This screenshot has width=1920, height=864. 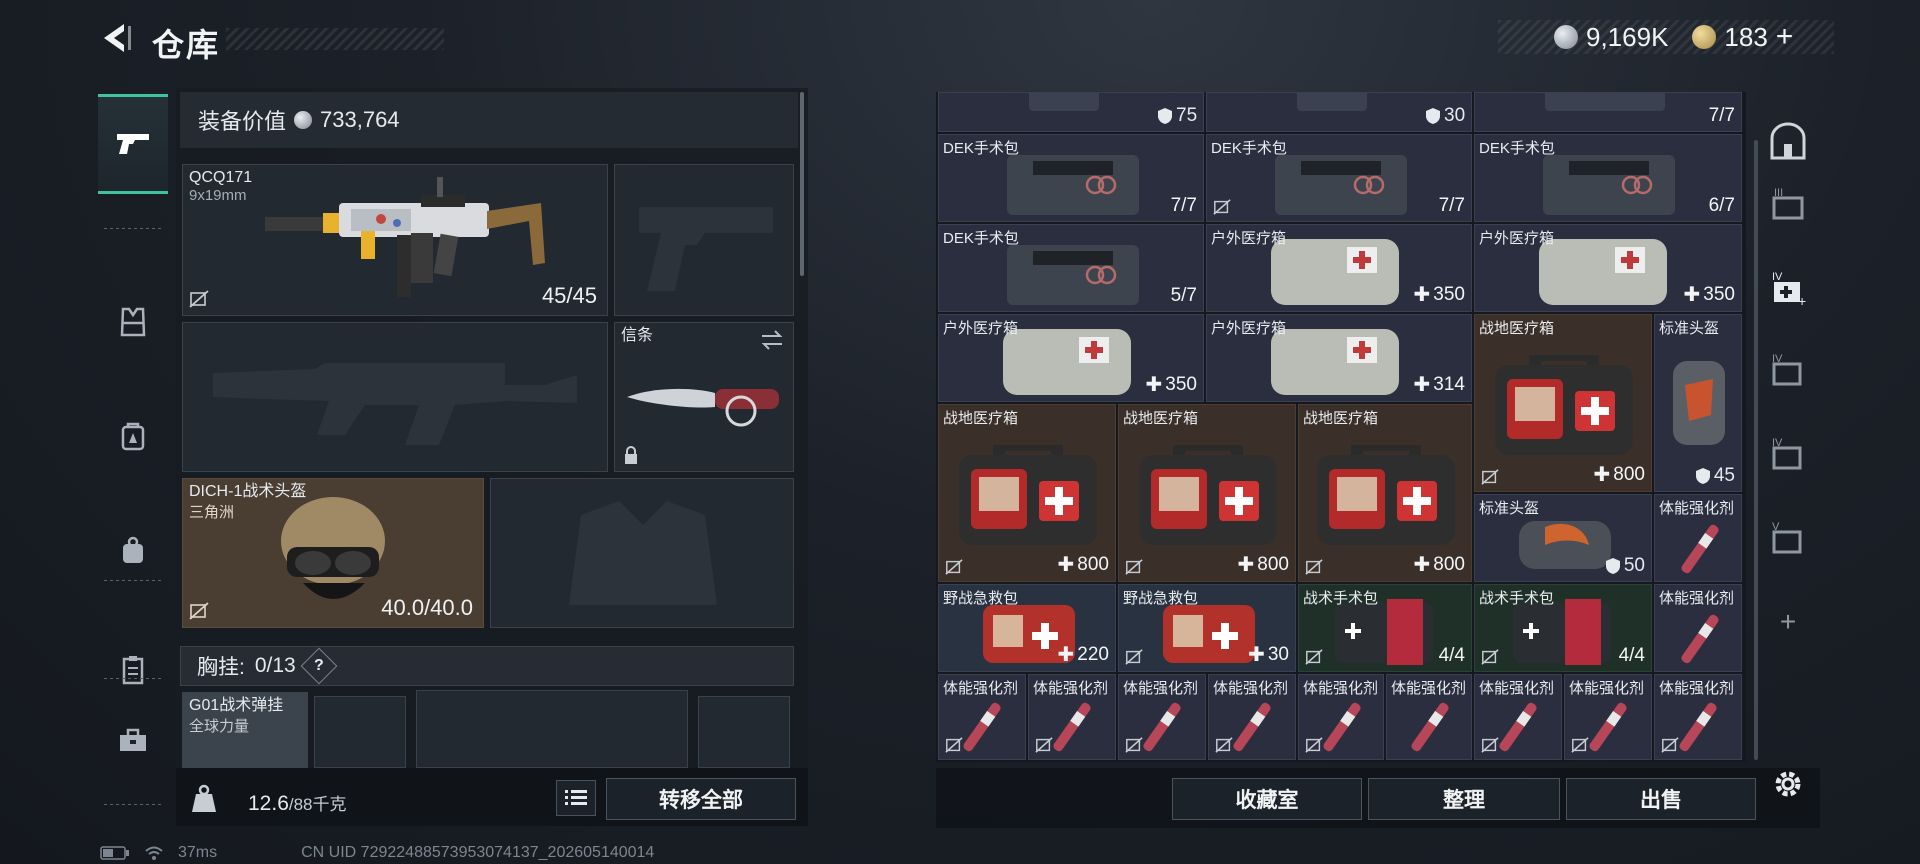 I want to click on stash-item-standard-helmet: 标准头盔 45, so click(x=1698, y=403).